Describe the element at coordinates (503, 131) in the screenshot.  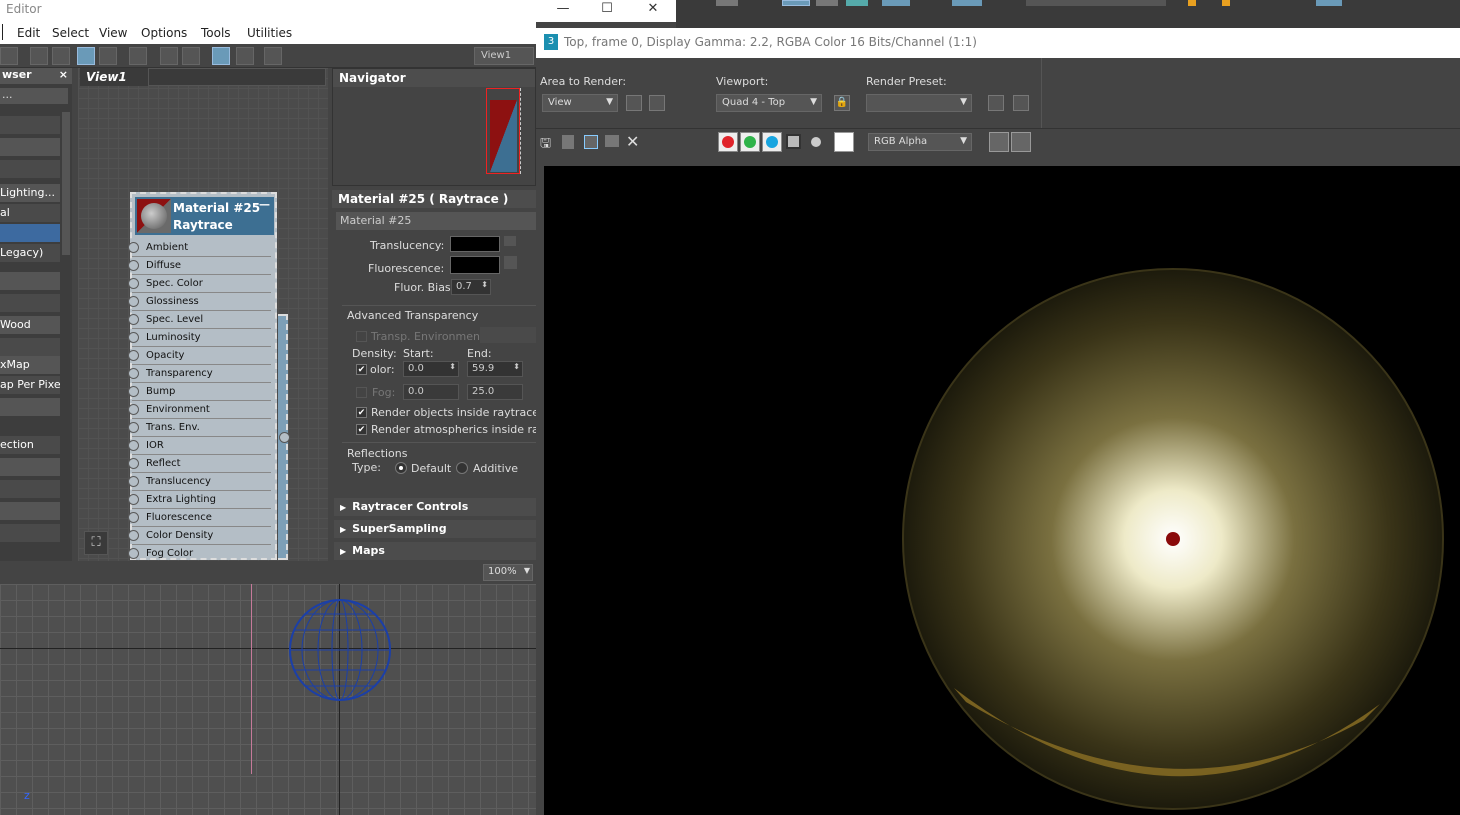
I see `navigator-frame` at that location.